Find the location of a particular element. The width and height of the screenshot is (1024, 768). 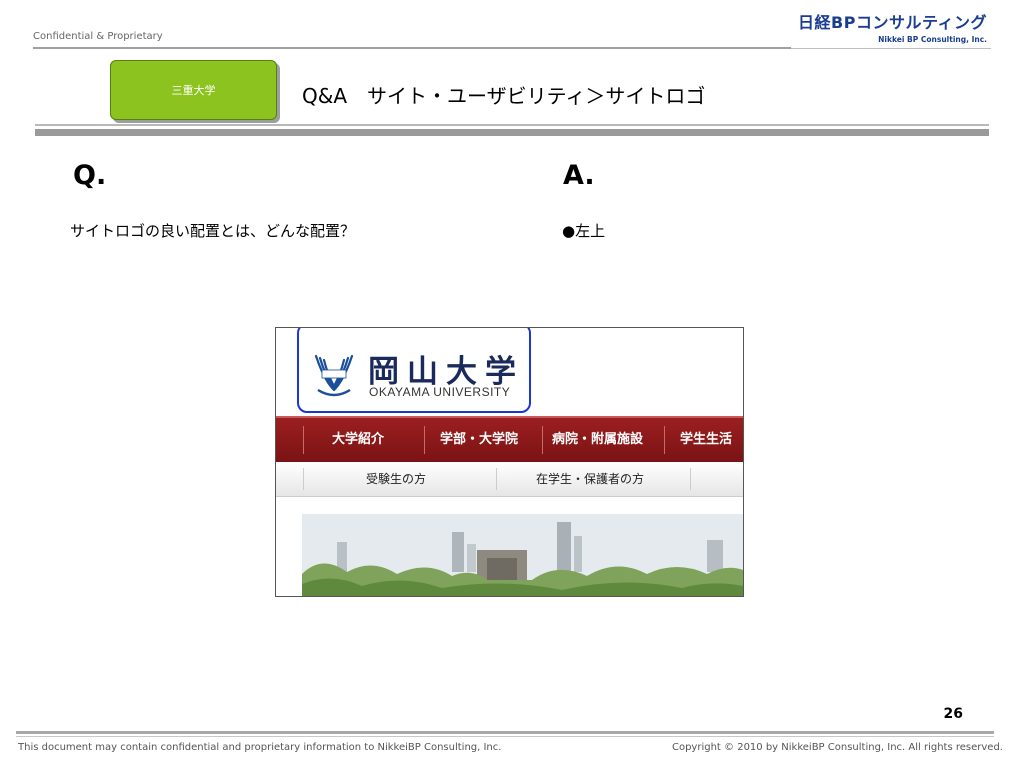

campus-skyline-image is located at coordinates (522, 555).